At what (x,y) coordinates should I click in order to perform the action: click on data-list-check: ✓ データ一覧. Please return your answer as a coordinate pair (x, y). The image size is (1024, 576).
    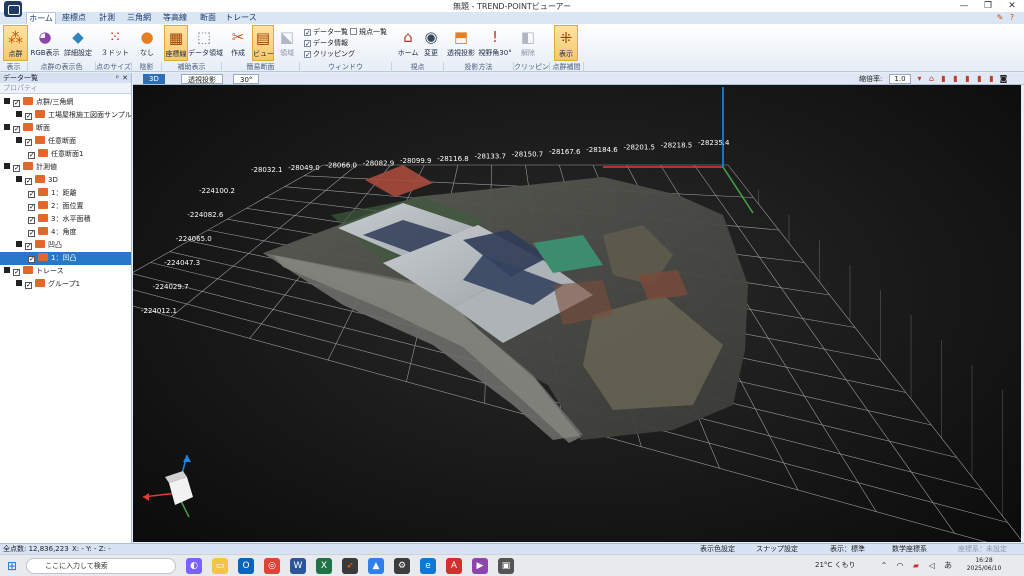
    Looking at the image, I should click on (326, 32).